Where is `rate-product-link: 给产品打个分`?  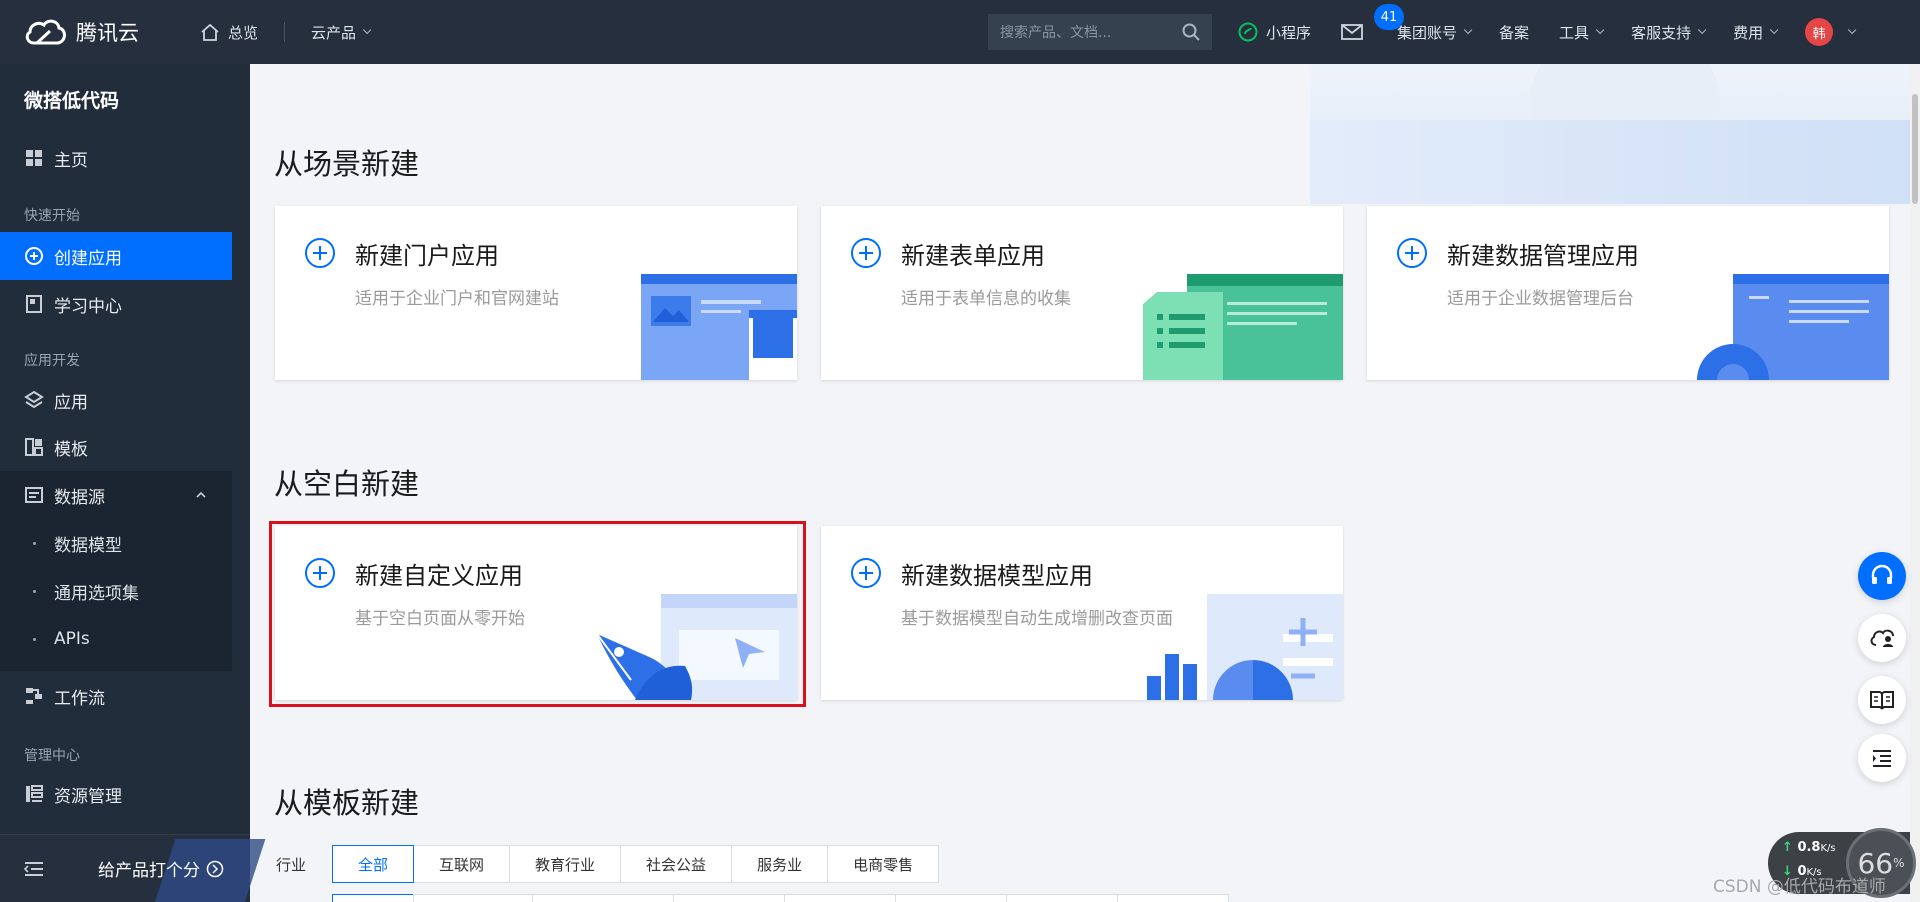 rate-product-link: 给产品打个分 is located at coordinates (161, 868).